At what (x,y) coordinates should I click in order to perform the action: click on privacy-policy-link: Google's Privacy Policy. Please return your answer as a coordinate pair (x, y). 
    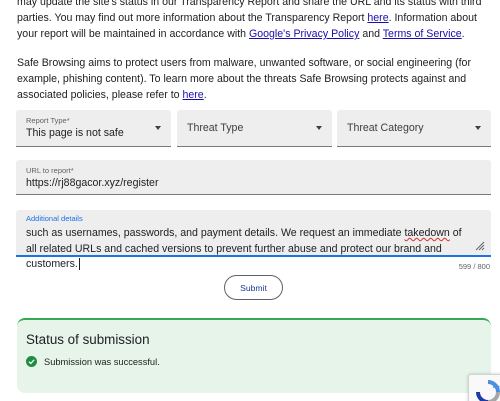
    Looking at the image, I should click on (304, 34).